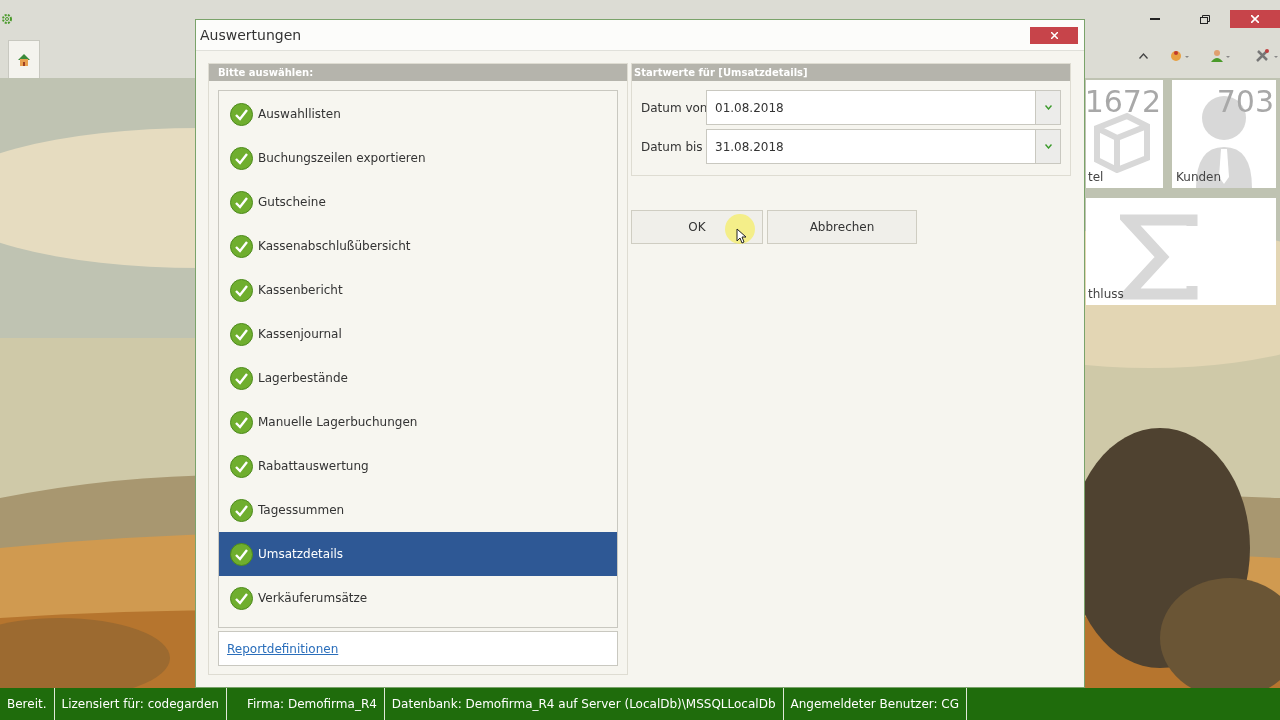 Image resolution: width=1280 pixels, height=720 pixels. I want to click on minimize-icon, so click(1155, 19).